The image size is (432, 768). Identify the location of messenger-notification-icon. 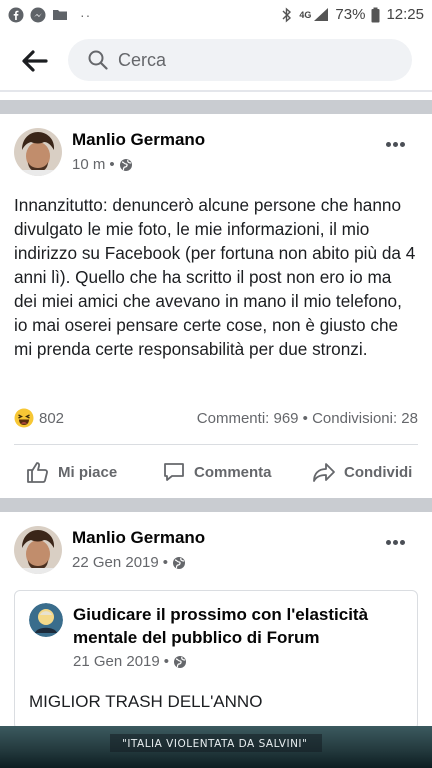
(38, 15).